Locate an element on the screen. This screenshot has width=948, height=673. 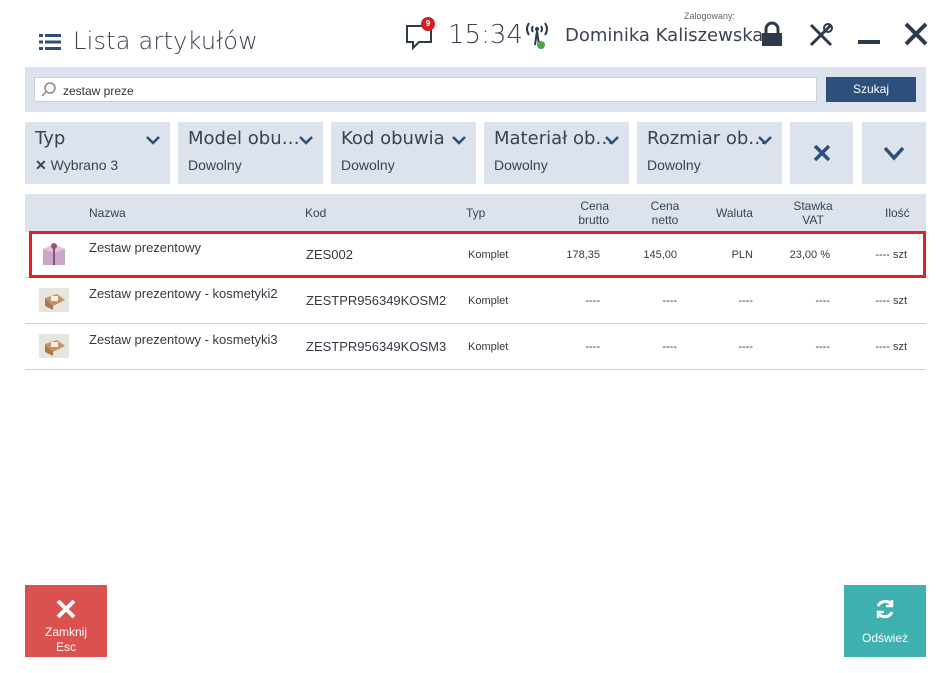
expand-filters-button is located at coordinates (894, 153).